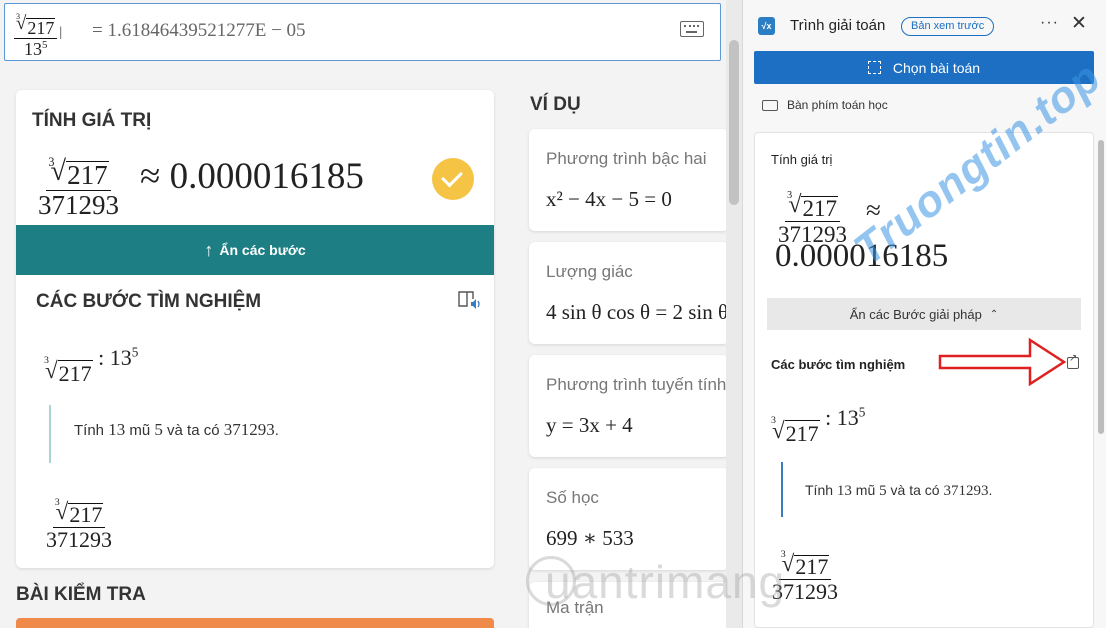  I want to click on arrow-up-icon: ↑, so click(209, 249).